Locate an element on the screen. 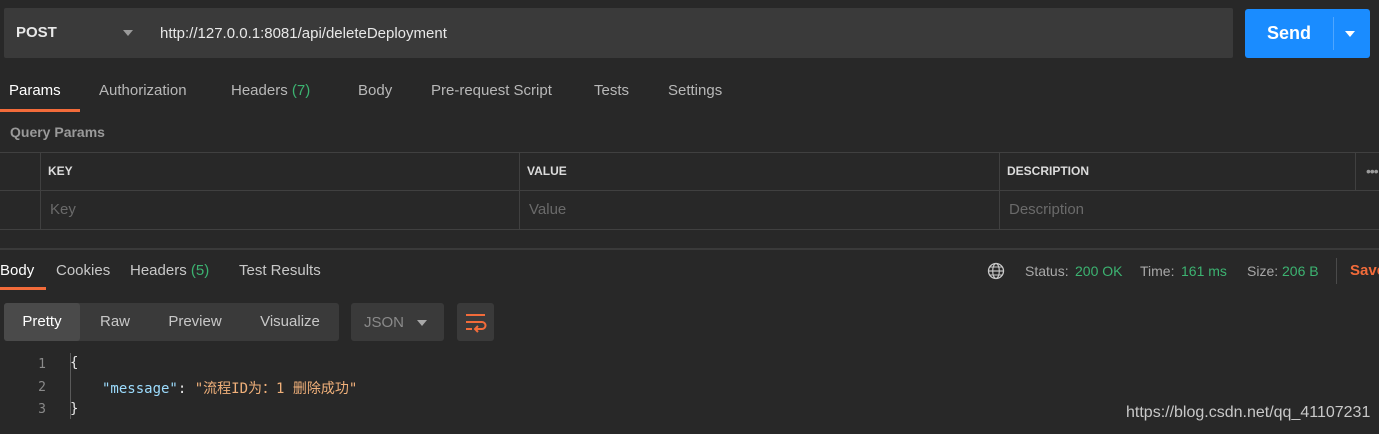  format-select: JSON is located at coordinates (397, 322).